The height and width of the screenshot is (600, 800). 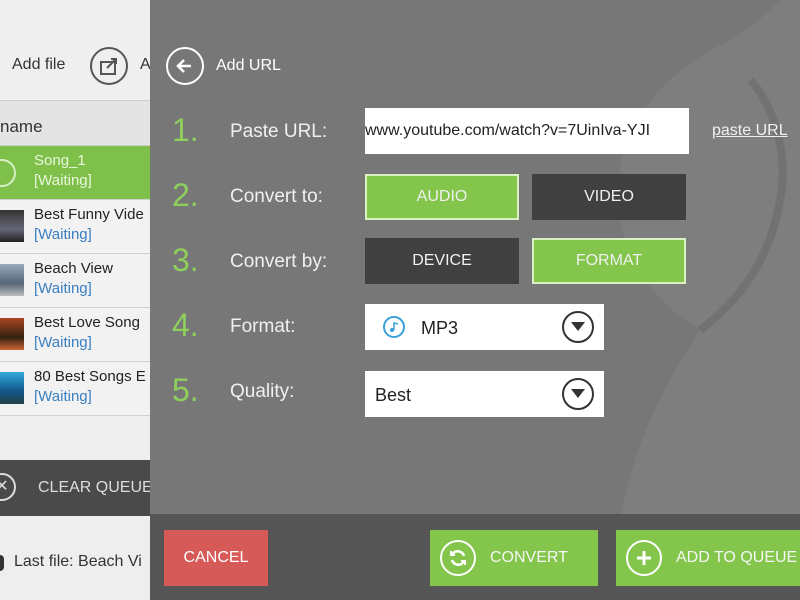 I want to click on convert-button: CONVERT, so click(x=514, y=558).